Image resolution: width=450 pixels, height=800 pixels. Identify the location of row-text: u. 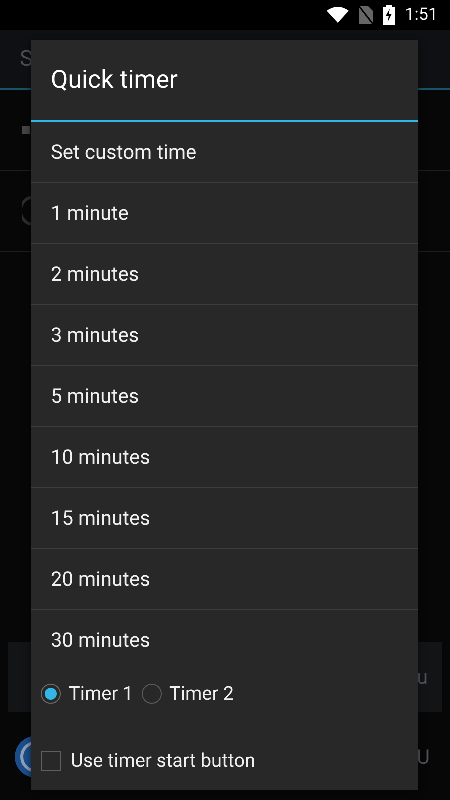
(422, 677).